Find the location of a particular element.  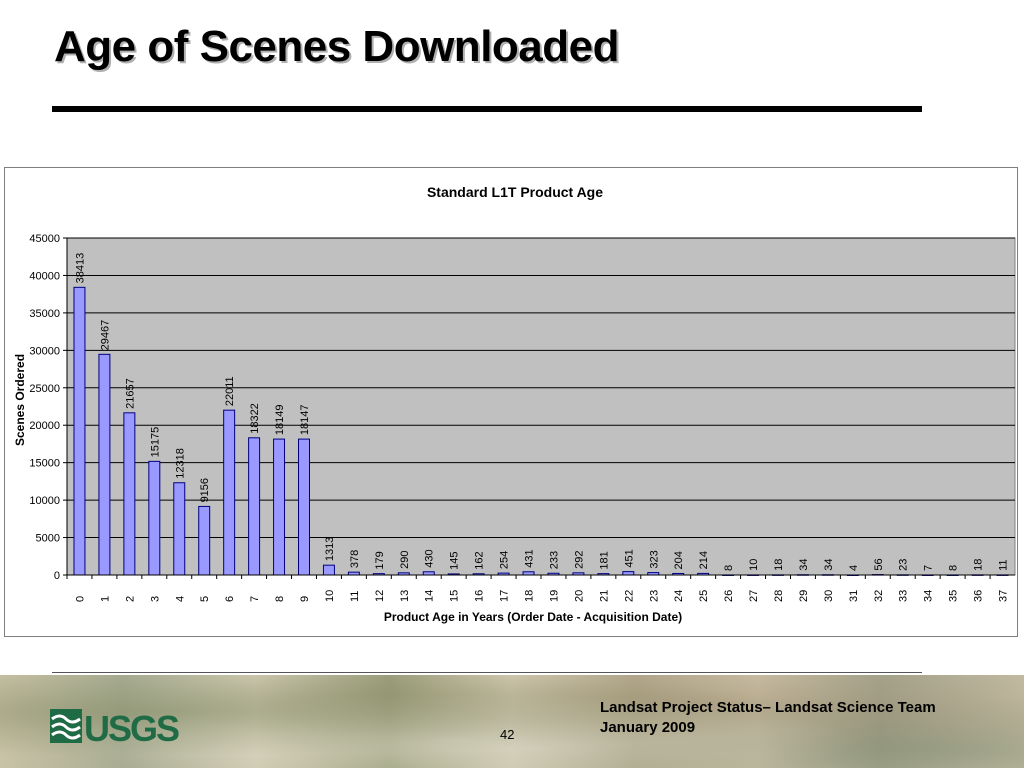

data-label: 7 is located at coordinates (929, 568).